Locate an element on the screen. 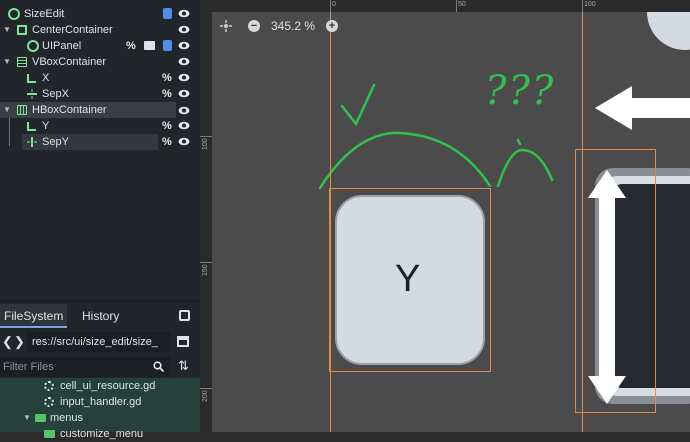 The width and height of the screenshot is (690, 442). dock-splitter is located at coordinates (100, 301).